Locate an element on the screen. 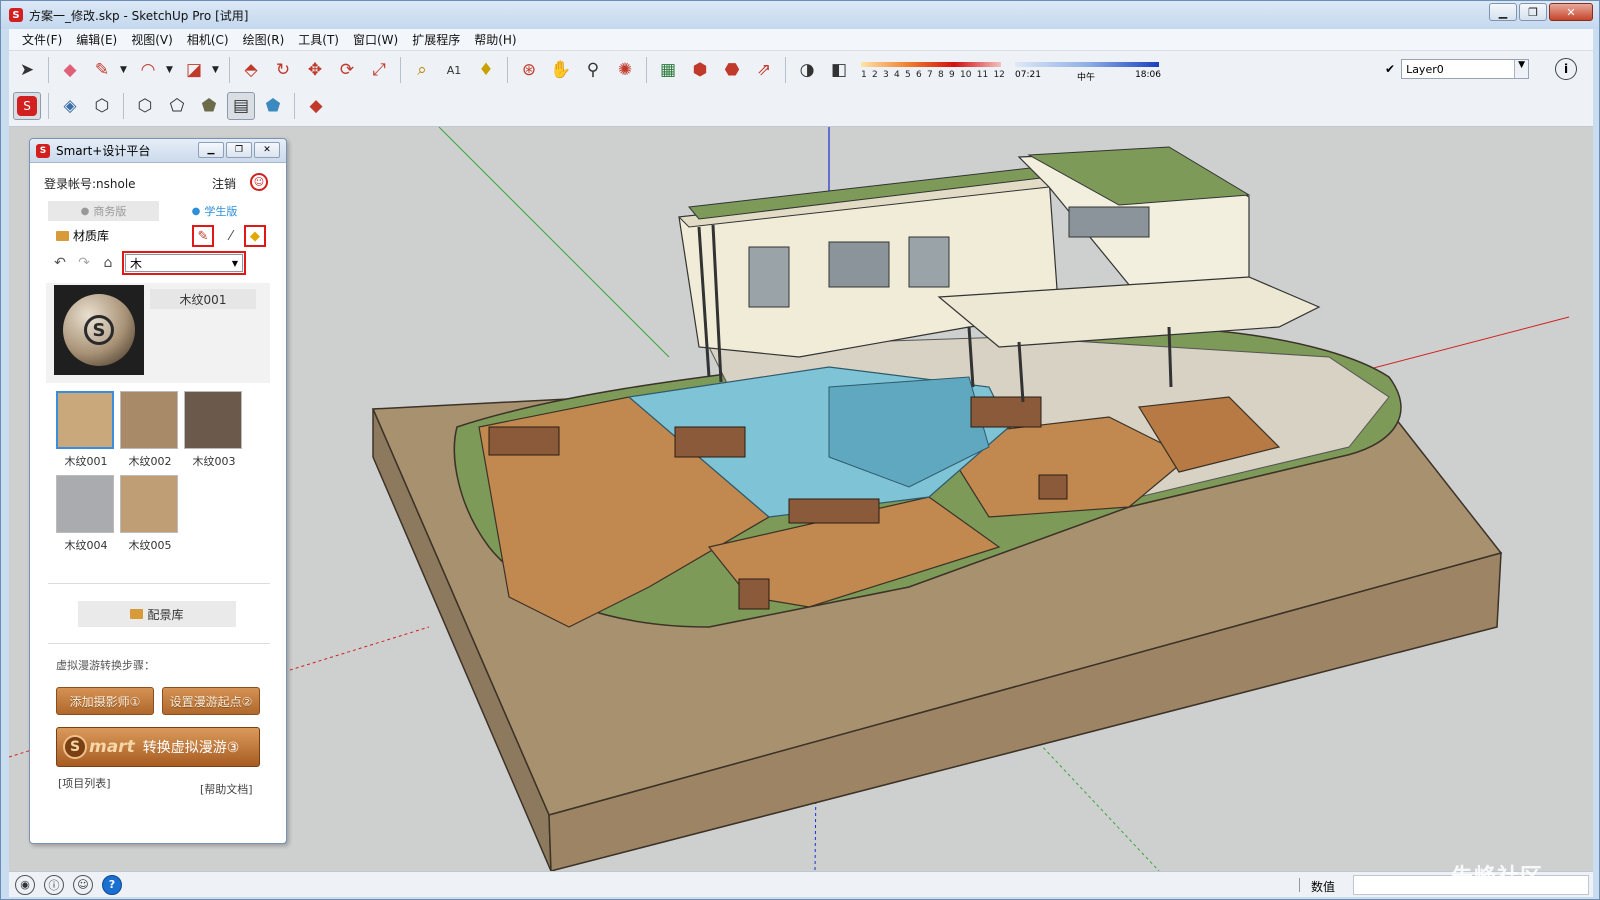 This screenshot has width=1600, height=900. material-search-input: 木 ▼ is located at coordinates (184, 263).